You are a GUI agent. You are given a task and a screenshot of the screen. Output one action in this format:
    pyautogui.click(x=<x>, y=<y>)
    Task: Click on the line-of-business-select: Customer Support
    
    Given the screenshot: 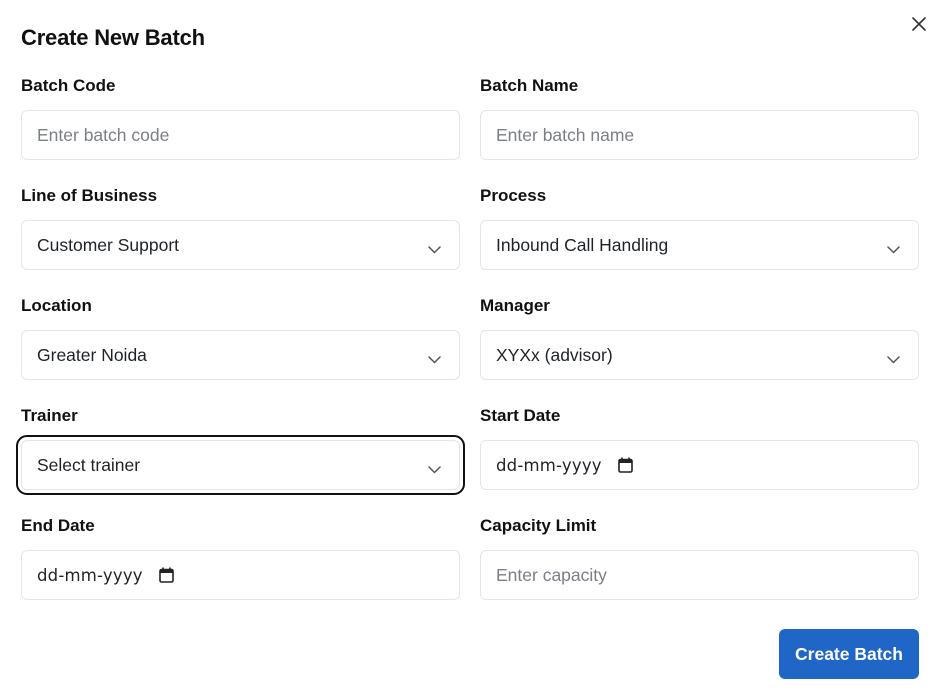 What is the action you would take?
    pyautogui.click(x=240, y=245)
    